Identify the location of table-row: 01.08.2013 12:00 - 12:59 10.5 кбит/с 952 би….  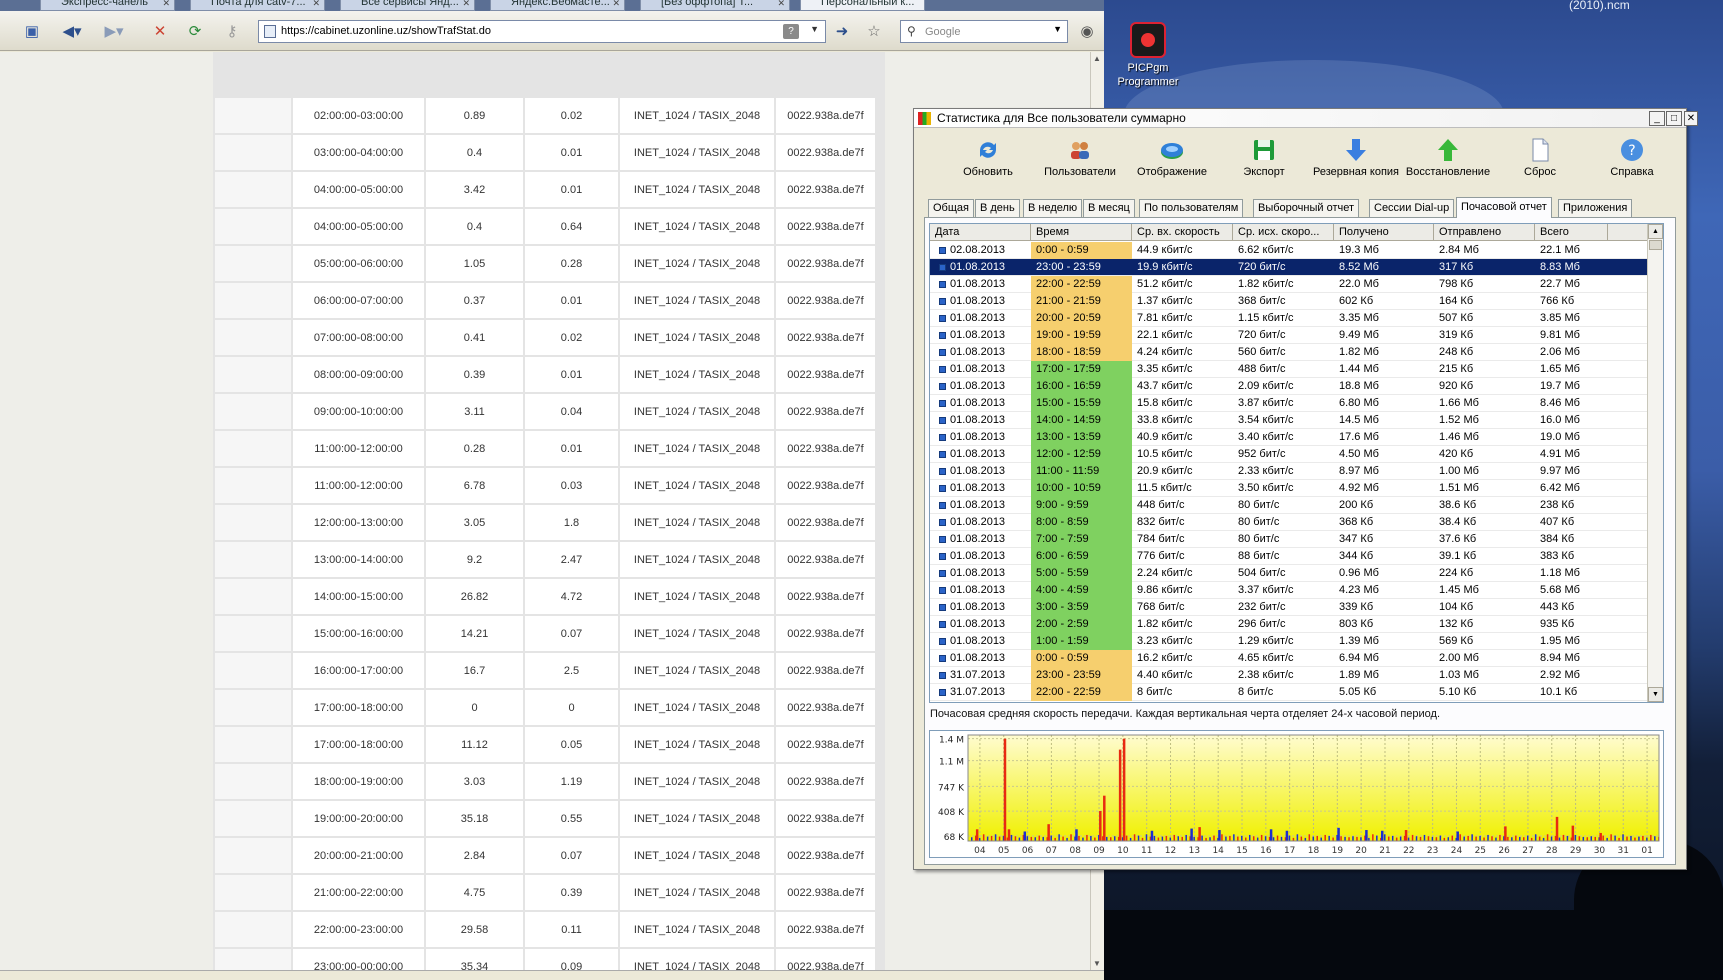
(1289, 454).